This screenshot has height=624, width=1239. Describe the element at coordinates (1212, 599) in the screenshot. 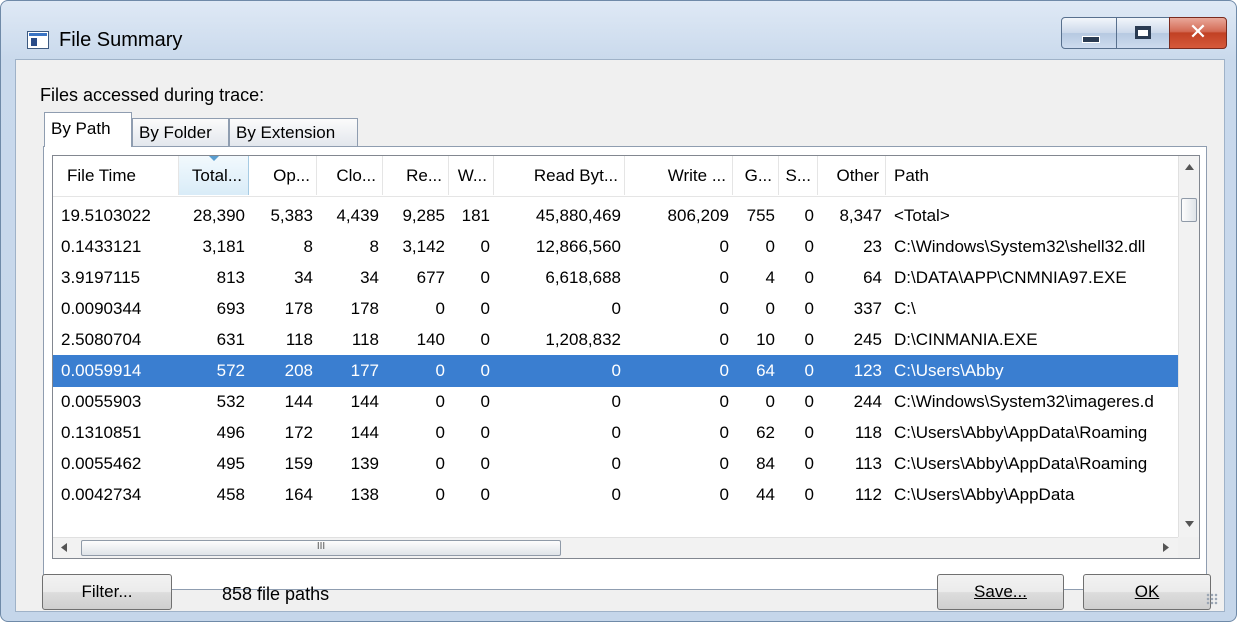

I see `resize-grip-icon` at that location.